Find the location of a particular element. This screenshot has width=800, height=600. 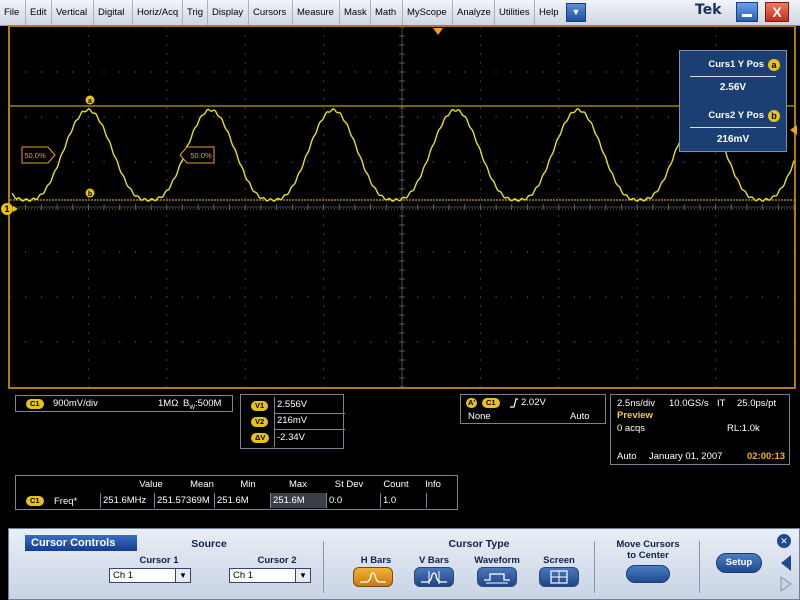

source-label: Source is located at coordinates (209, 544).